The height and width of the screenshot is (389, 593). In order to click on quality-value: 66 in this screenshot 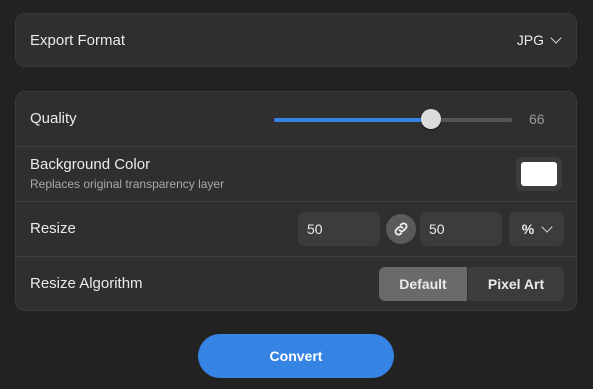, I will do `click(537, 119)`.